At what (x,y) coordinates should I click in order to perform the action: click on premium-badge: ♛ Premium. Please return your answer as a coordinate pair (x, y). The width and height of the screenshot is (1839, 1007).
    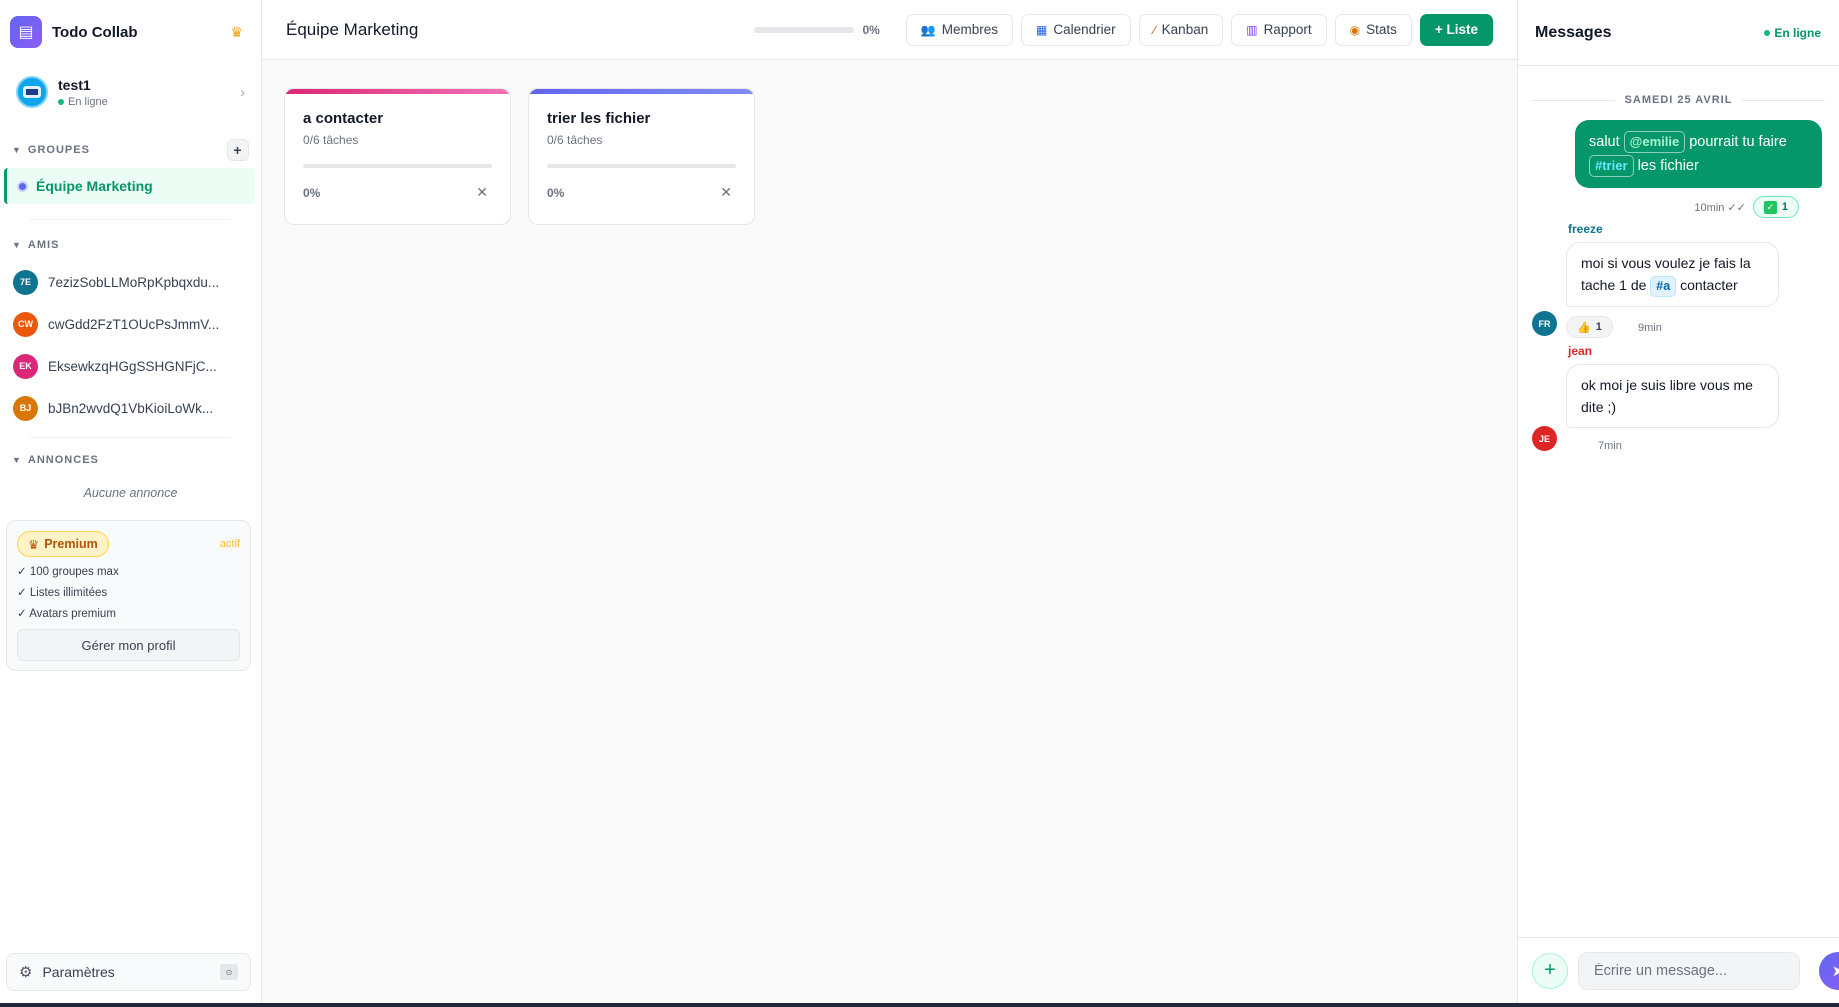
    Looking at the image, I should click on (63, 544).